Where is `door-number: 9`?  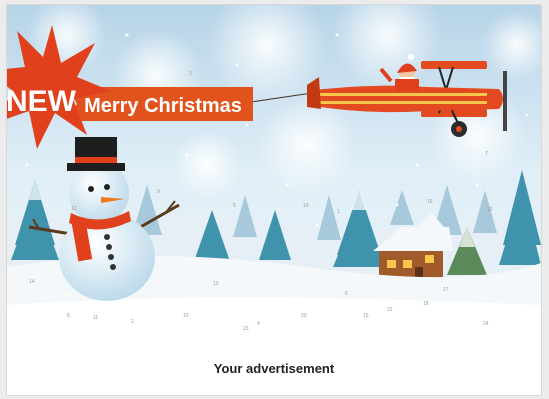
door-number: 9 is located at coordinates (158, 192).